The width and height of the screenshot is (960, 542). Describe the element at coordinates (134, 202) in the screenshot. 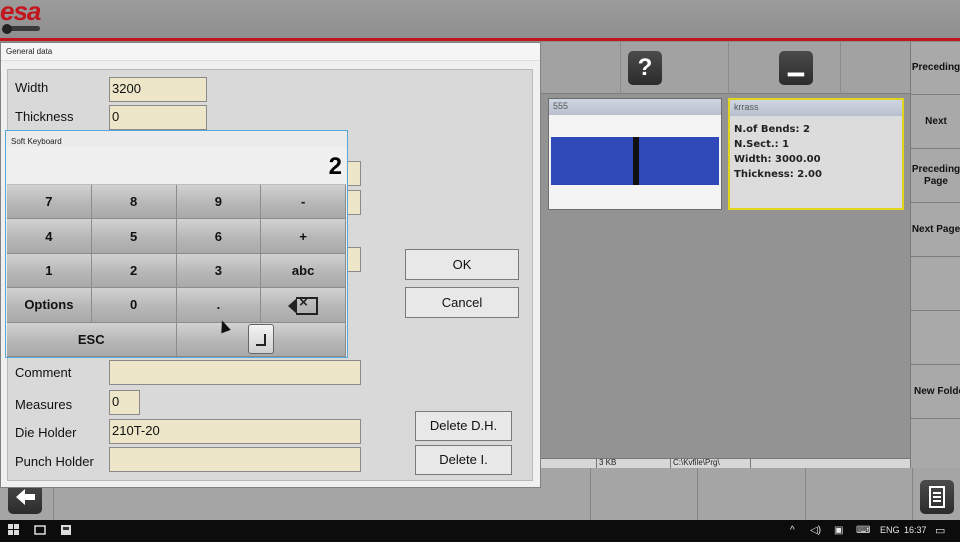

I see `key-8: 8` at that location.